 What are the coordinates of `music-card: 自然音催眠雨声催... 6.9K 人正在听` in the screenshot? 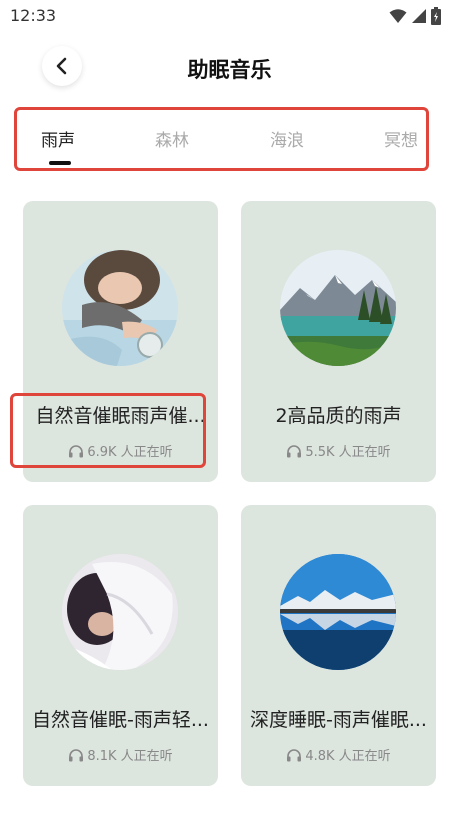 It's located at (120, 341).